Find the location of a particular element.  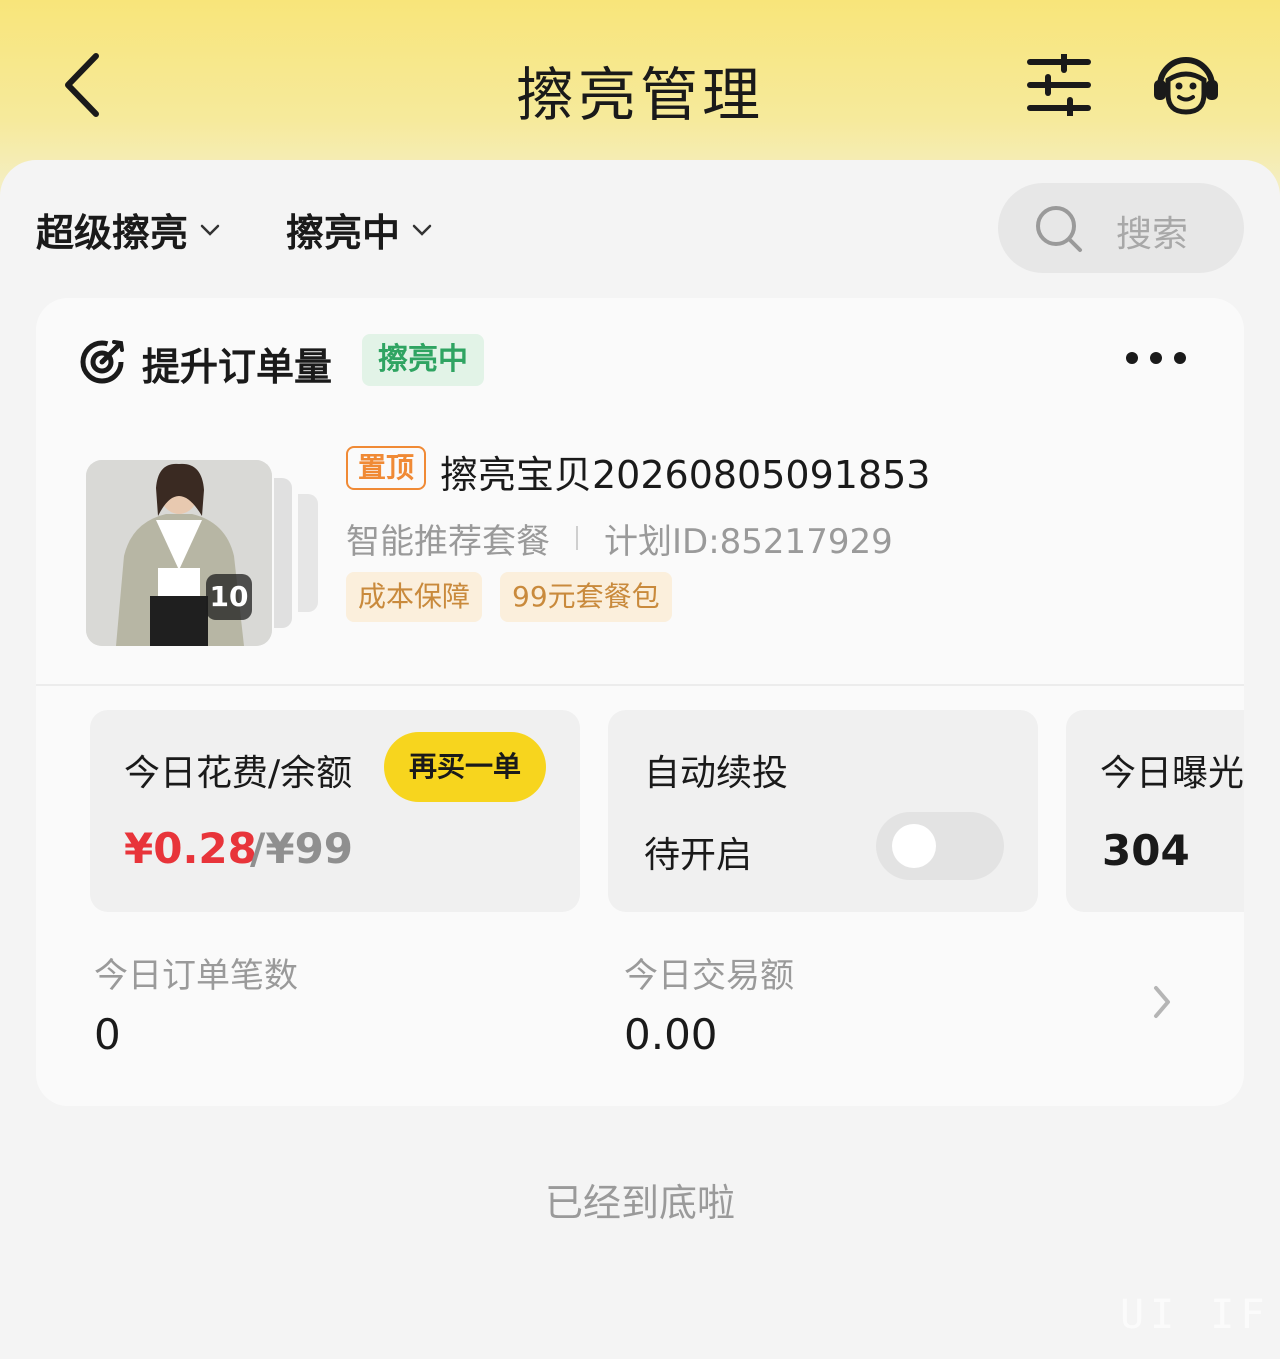

type-filter-label: 超级擦亮 is located at coordinates (112, 233).